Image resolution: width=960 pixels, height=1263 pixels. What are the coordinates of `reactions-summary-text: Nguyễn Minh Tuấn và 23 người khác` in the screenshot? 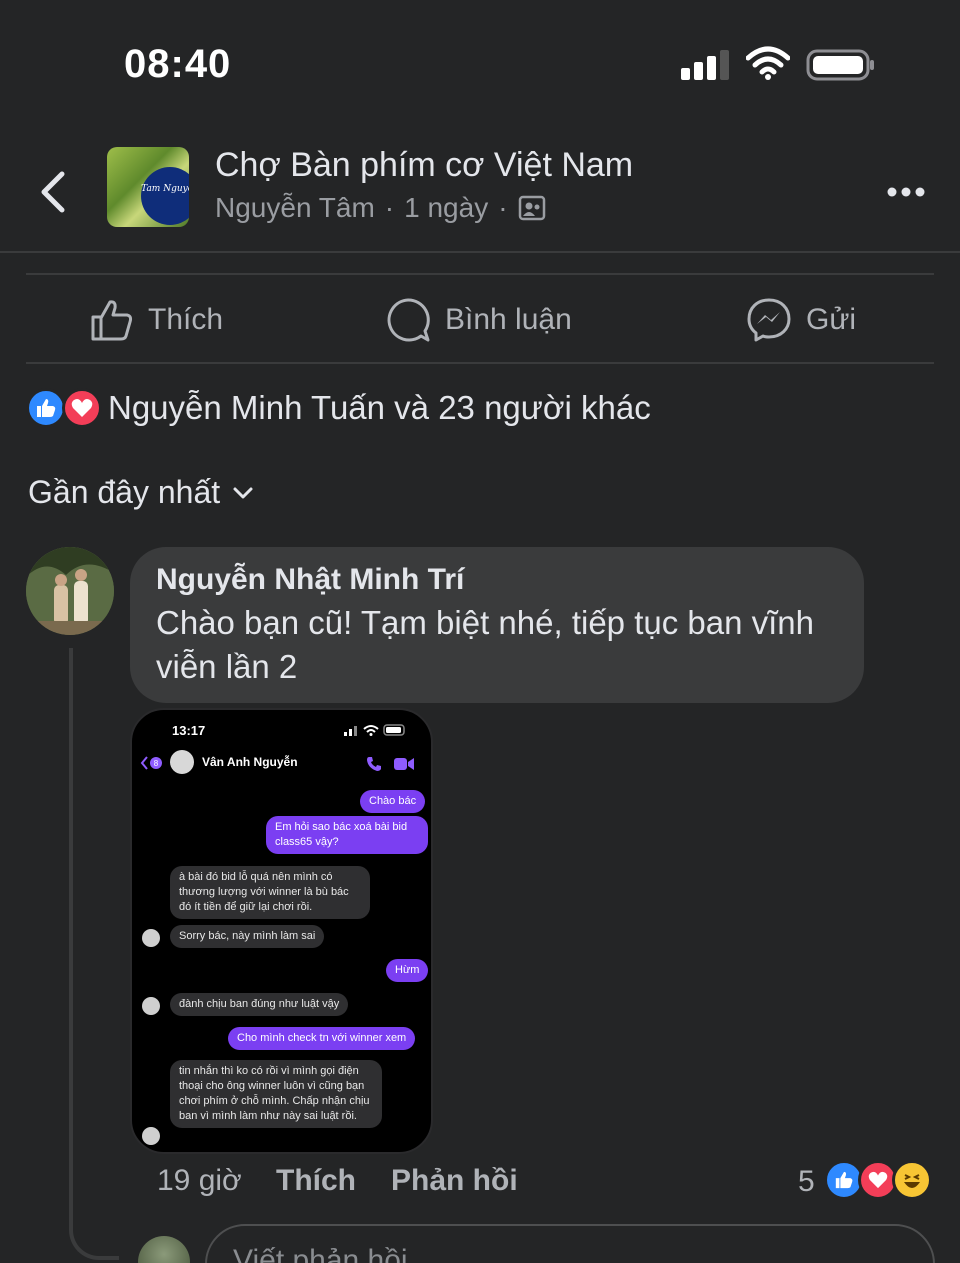 It's located at (379, 407).